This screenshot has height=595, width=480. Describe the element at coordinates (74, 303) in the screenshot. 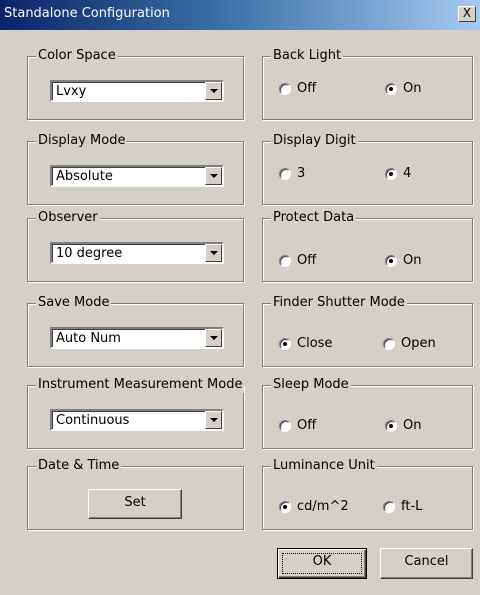

I see `group-label: Save Mode` at that location.